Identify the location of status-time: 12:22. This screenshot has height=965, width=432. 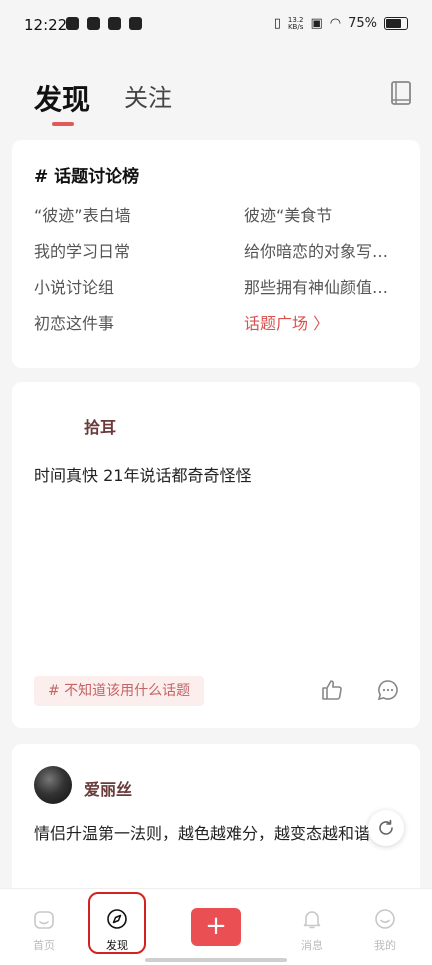
(46, 25).